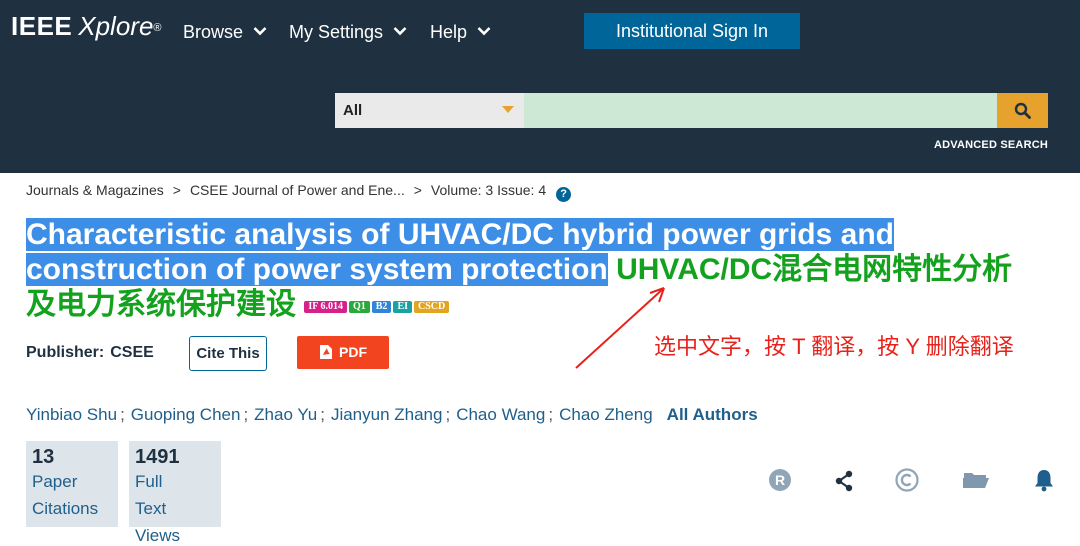  What do you see at coordinates (186, 414) in the screenshot?
I see `author-link: Guoping Chen` at bounding box center [186, 414].